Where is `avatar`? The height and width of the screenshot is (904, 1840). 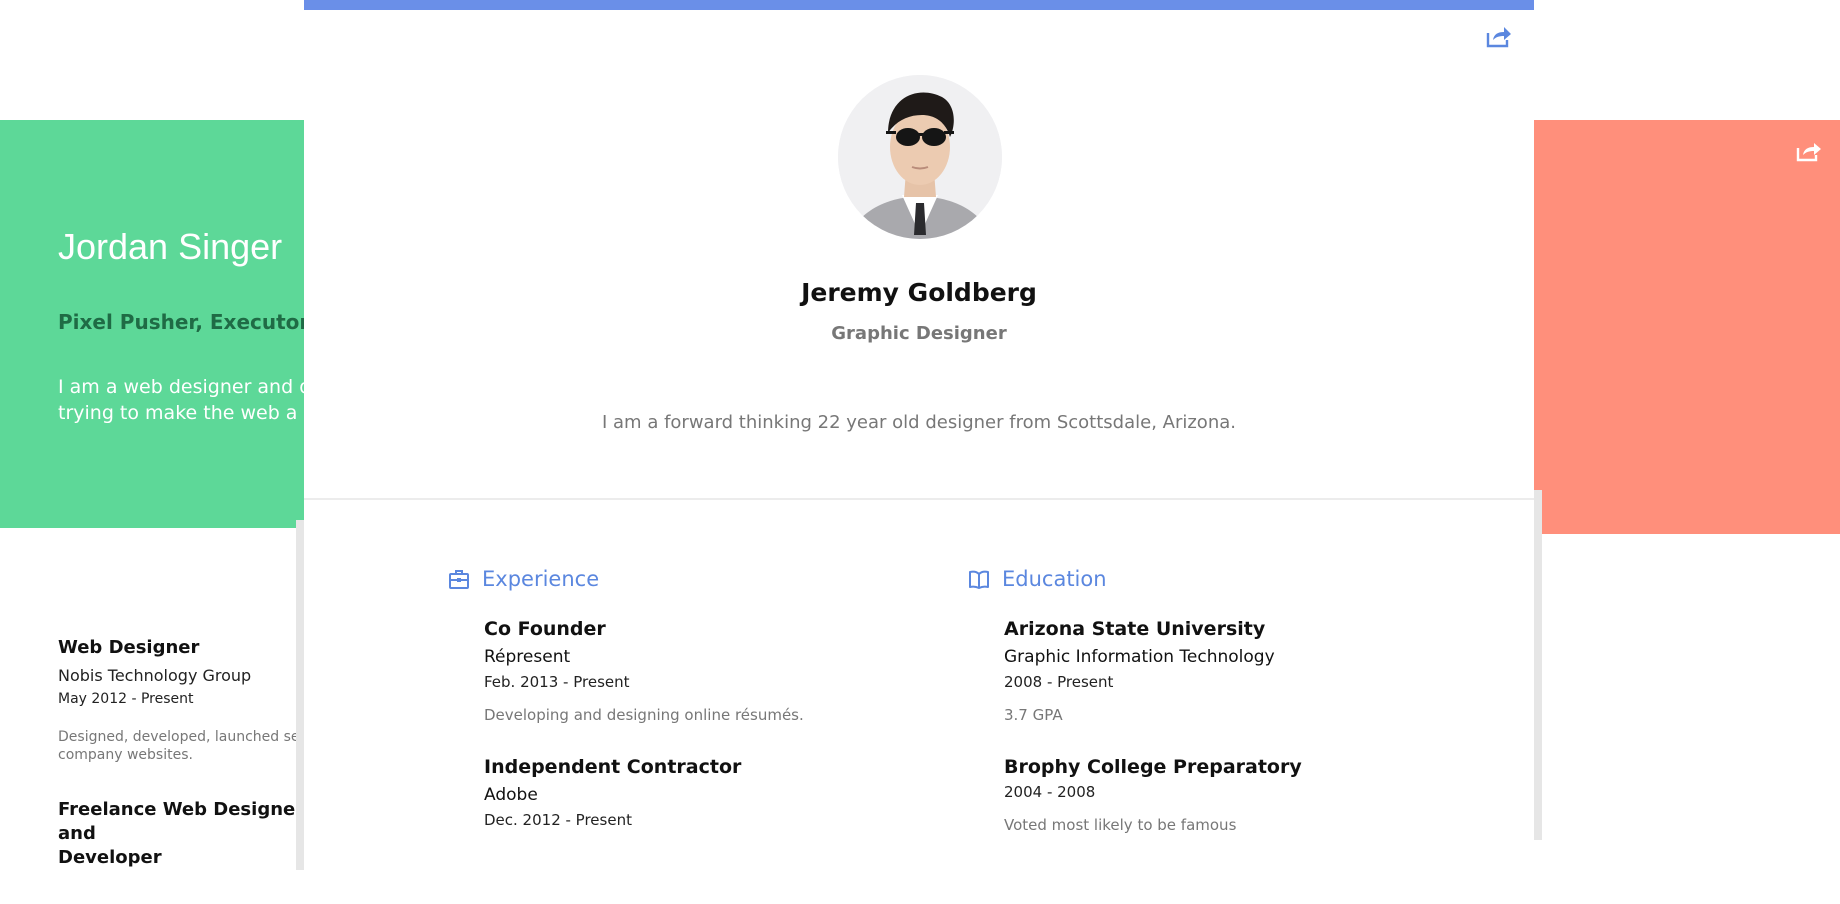 avatar is located at coordinates (920, 157).